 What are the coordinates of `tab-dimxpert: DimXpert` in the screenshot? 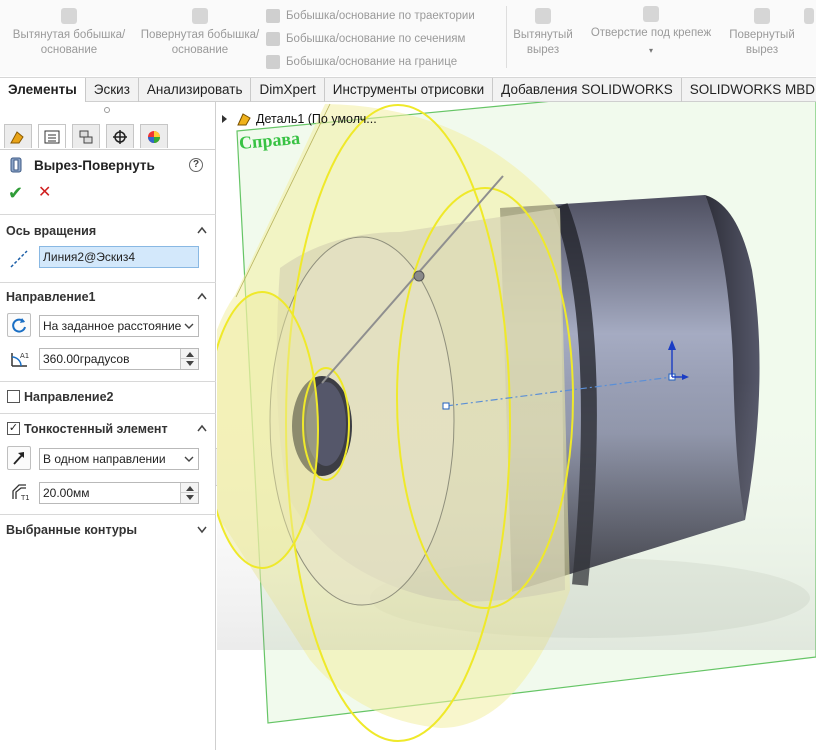 It's located at (288, 90).